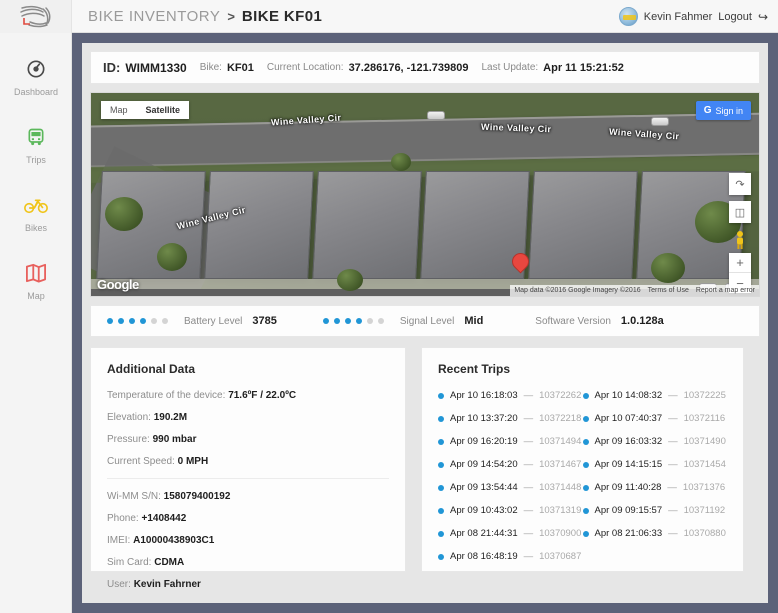 This screenshot has width=778, height=613. What do you see at coordinates (740, 212) in the screenshot?
I see `fullscreen-icon: ◫` at bounding box center [740, 212].